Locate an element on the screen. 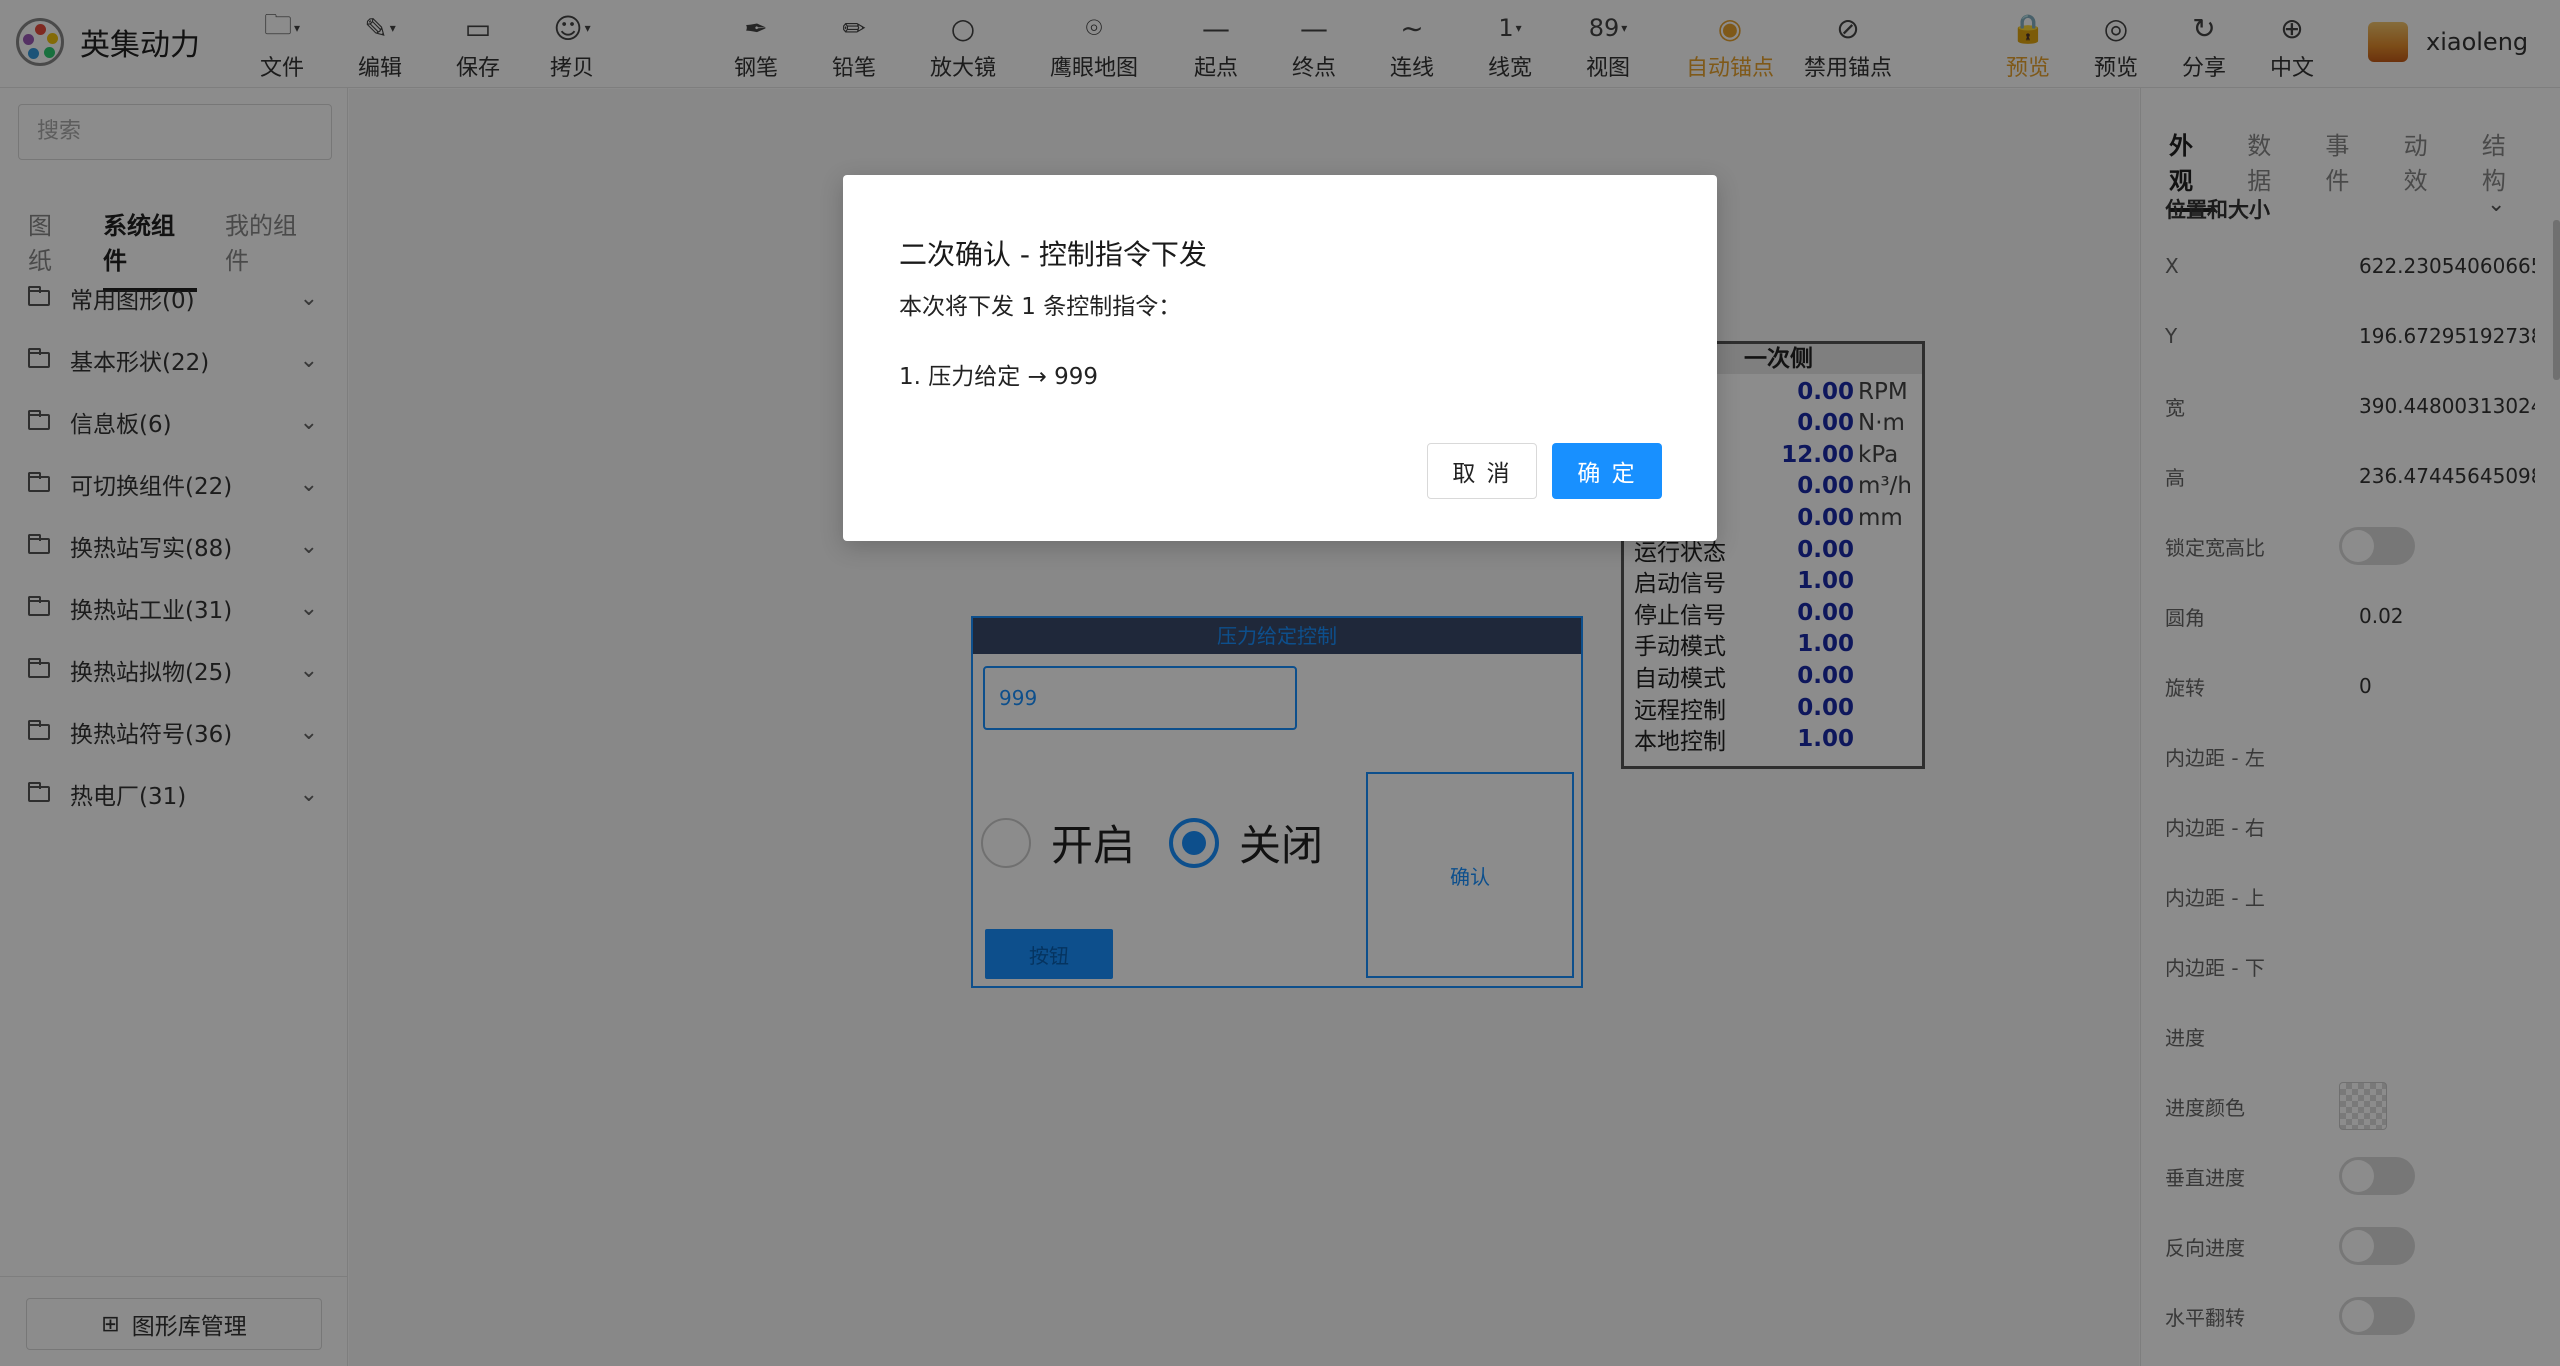 This screenshot has height=1366, width=2560. dialog-title: 二次确认 - 控制指令下发 is located at coordinates (1053, 254).